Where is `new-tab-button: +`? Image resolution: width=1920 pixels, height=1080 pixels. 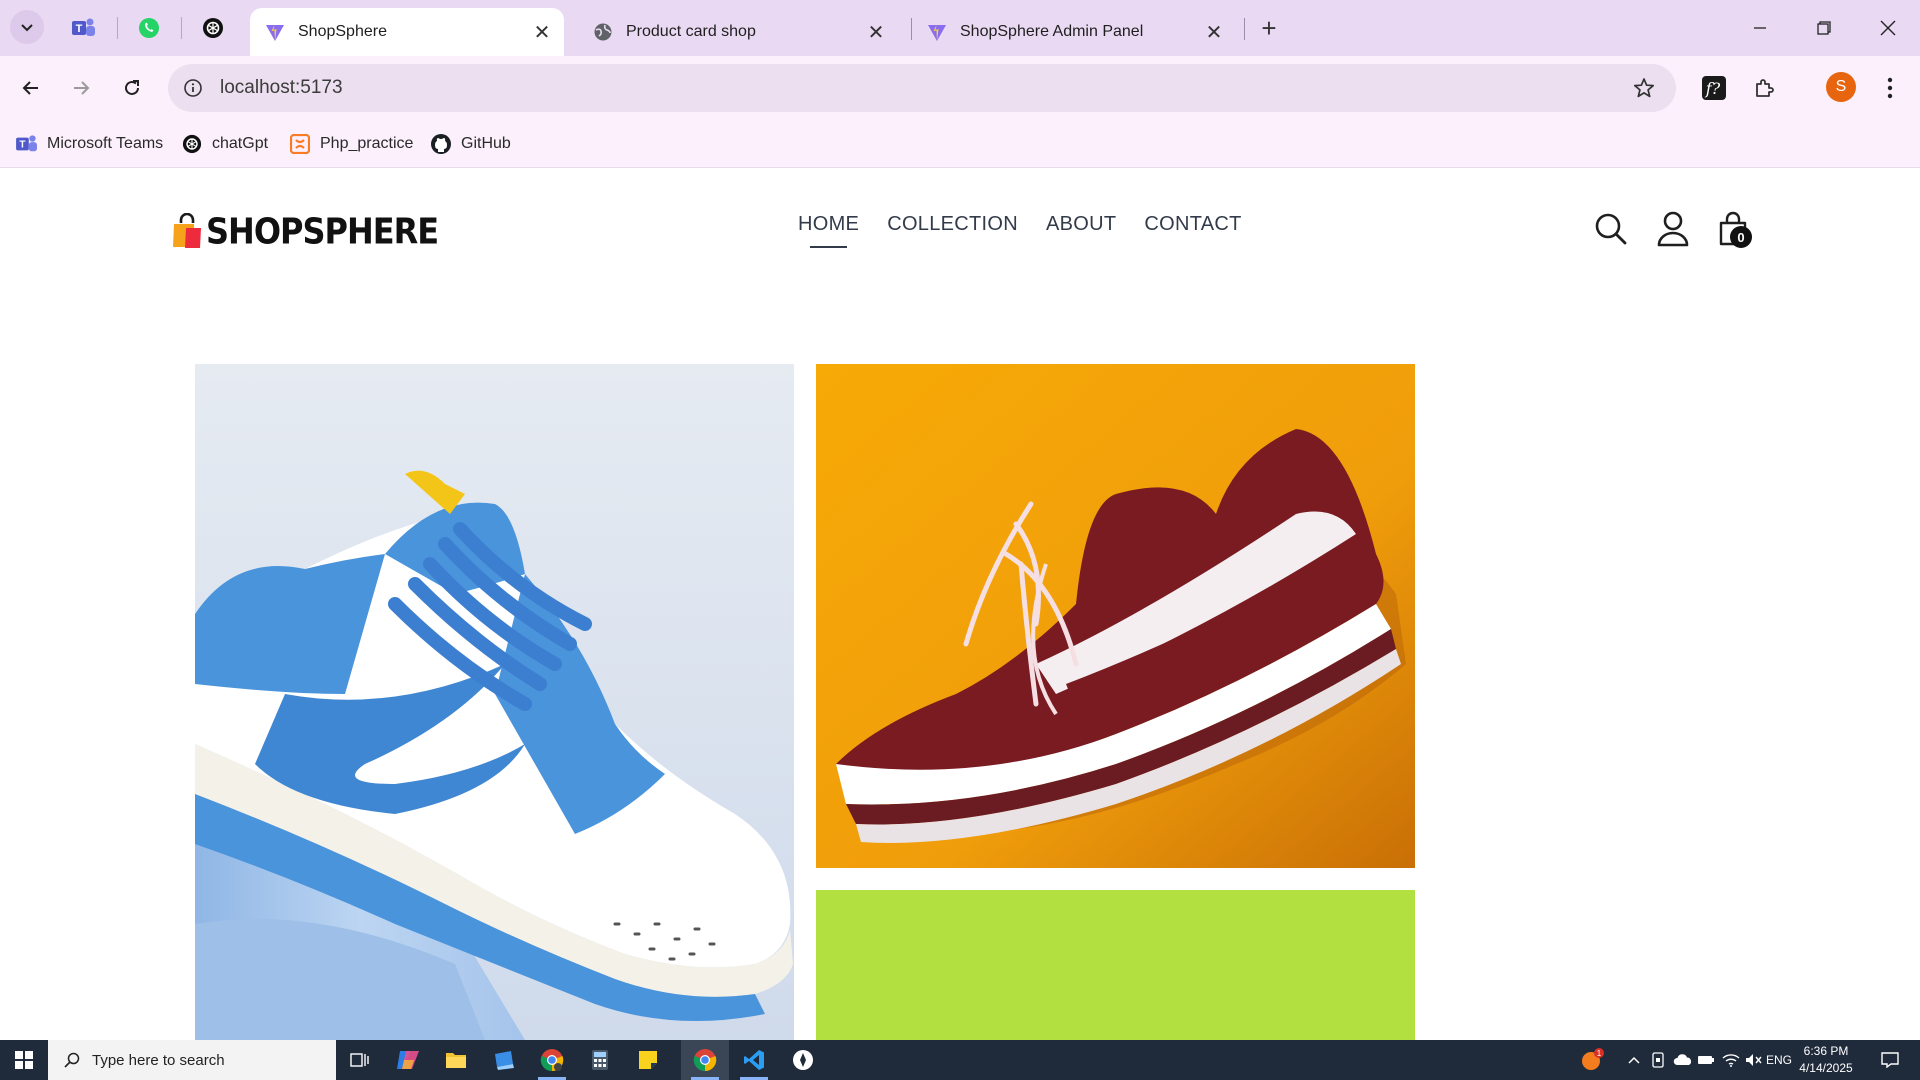
new-tab-button: + is located at coordinates (1269, 28).